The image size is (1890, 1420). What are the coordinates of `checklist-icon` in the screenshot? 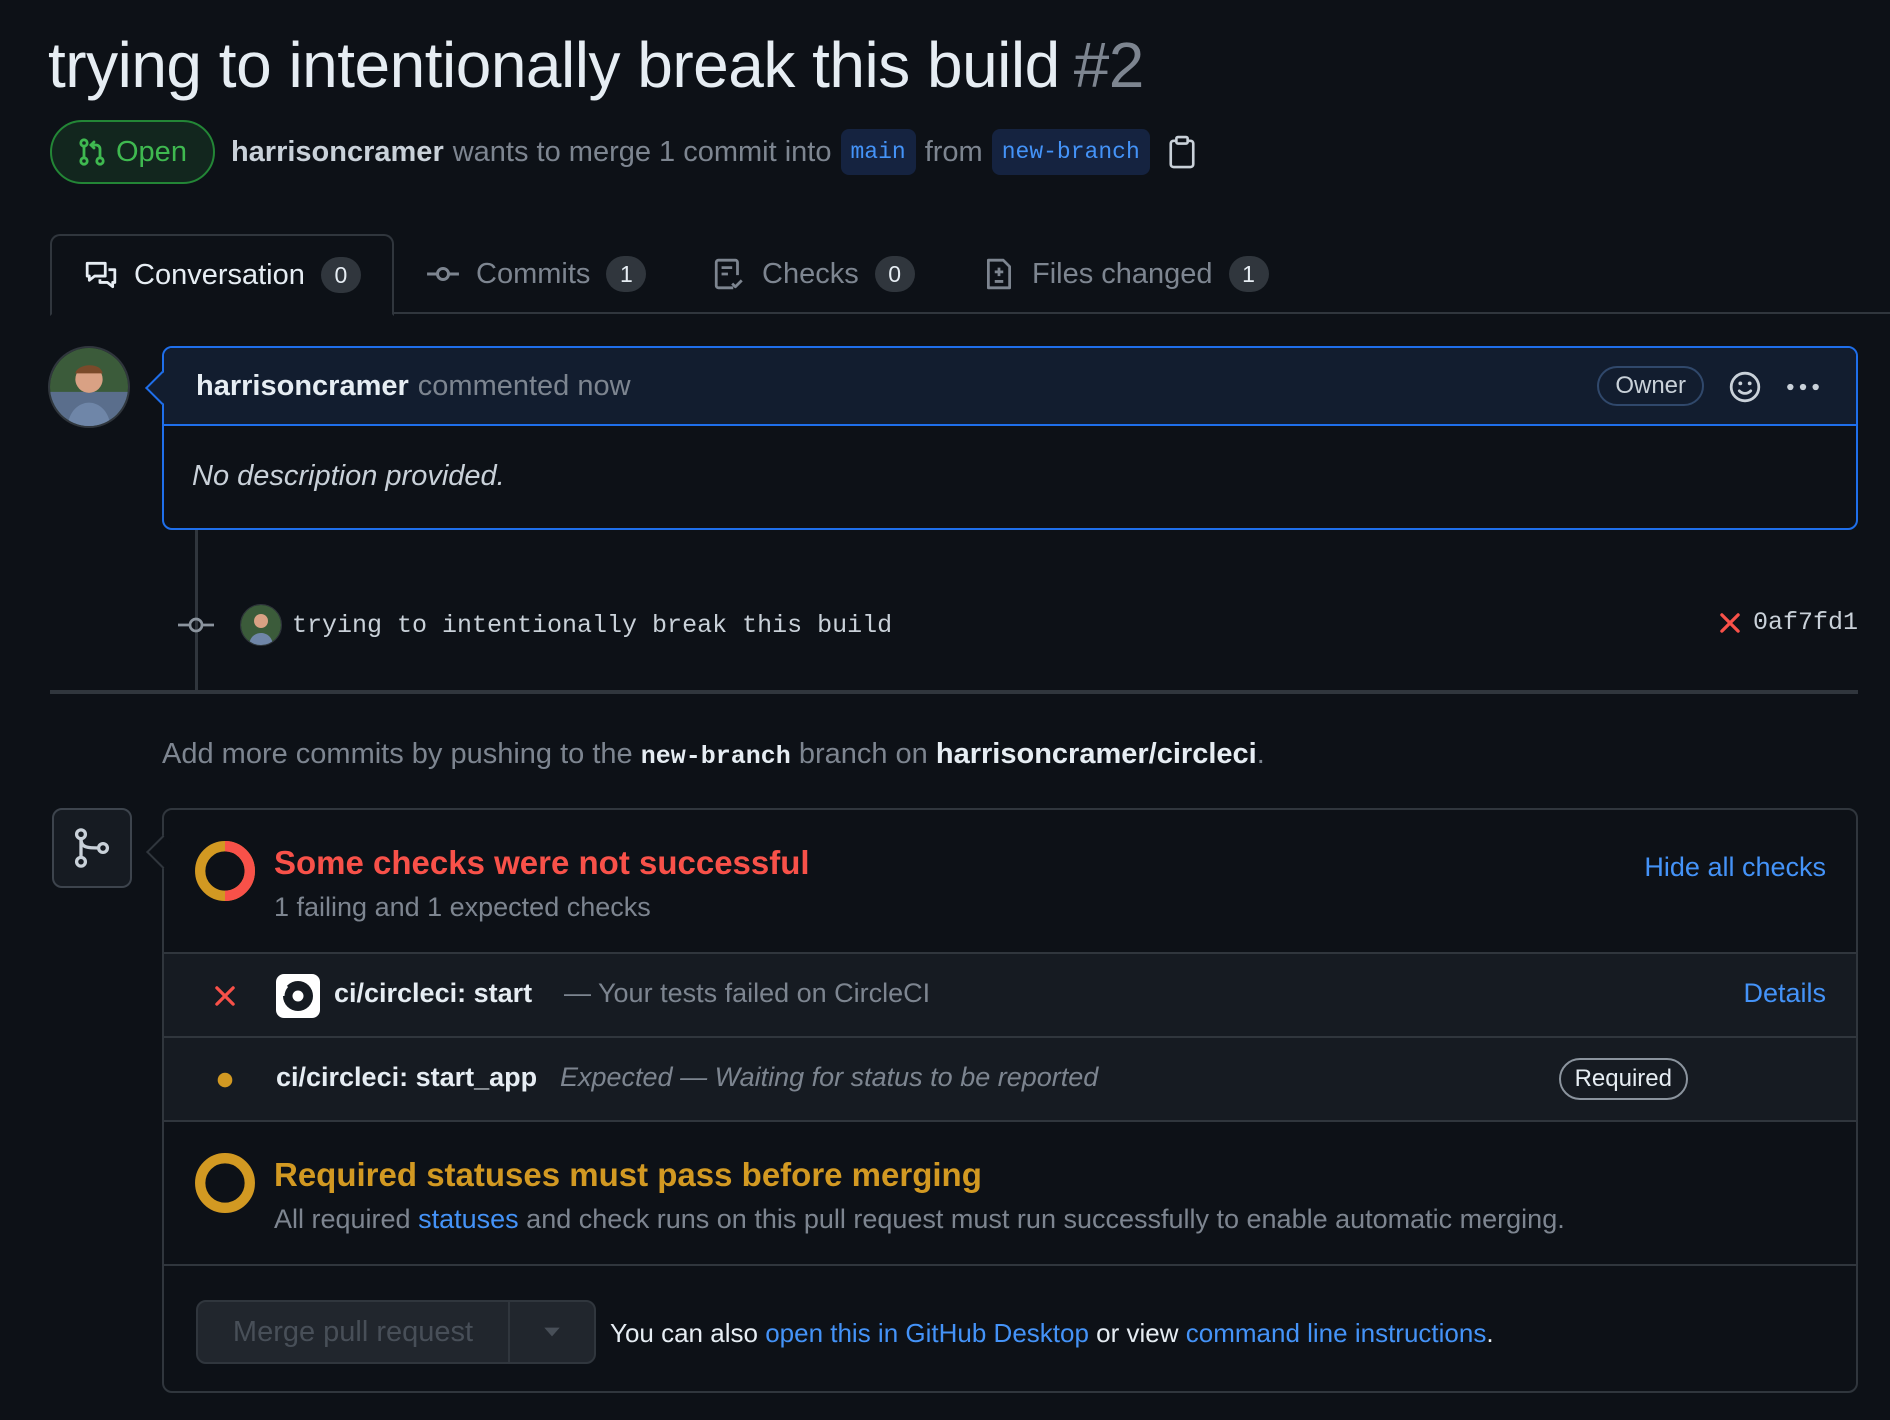 It's located at (728, 274).